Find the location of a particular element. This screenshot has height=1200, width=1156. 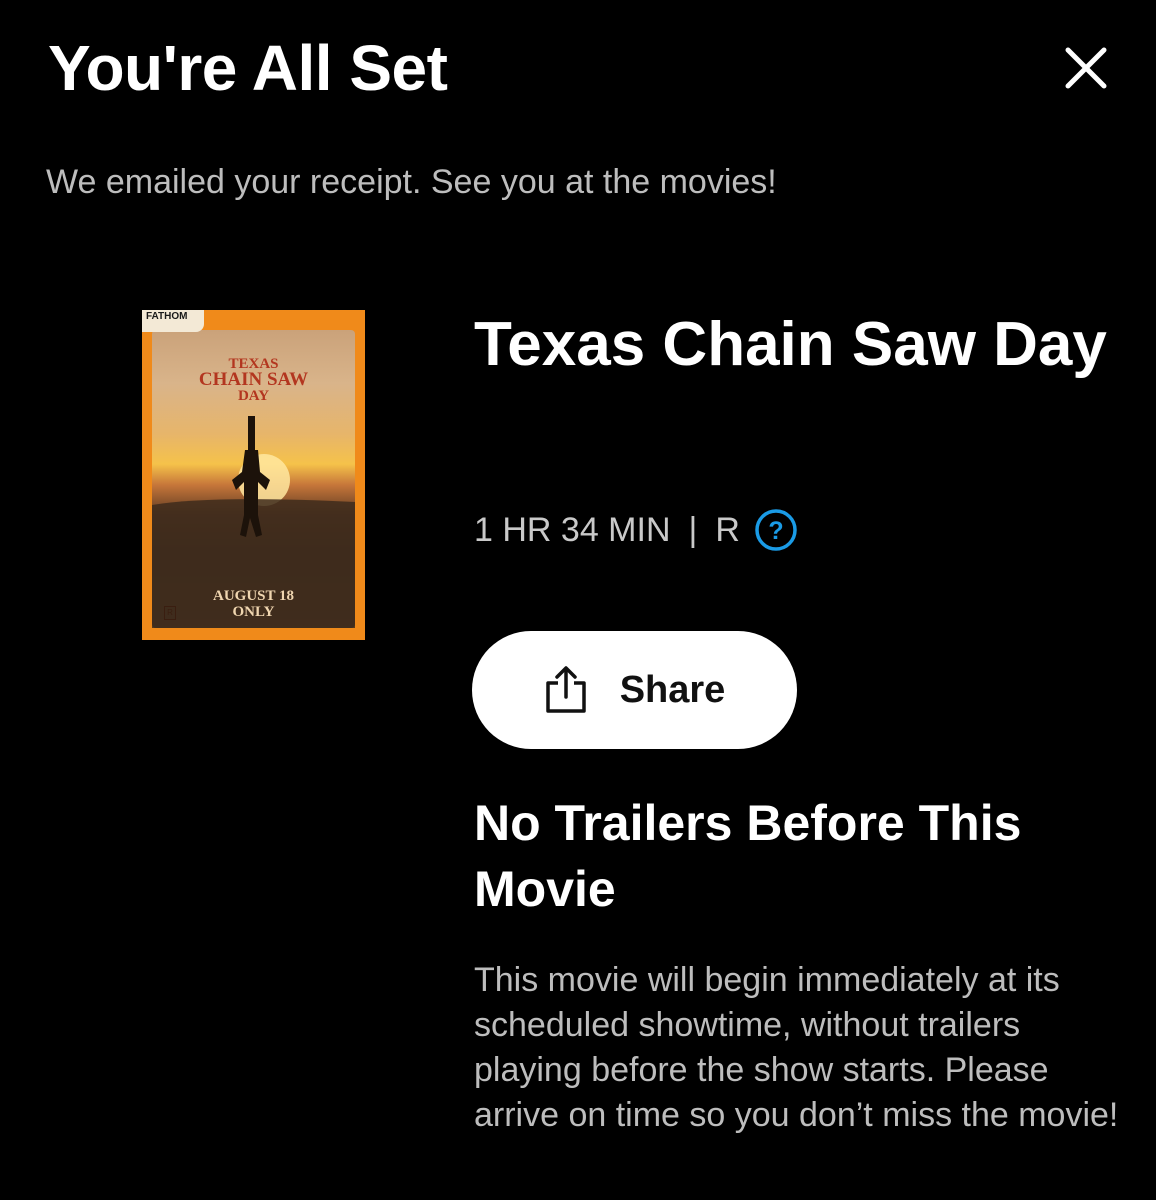

poster-date-line: ONLY is located at coordinates (253, 612).